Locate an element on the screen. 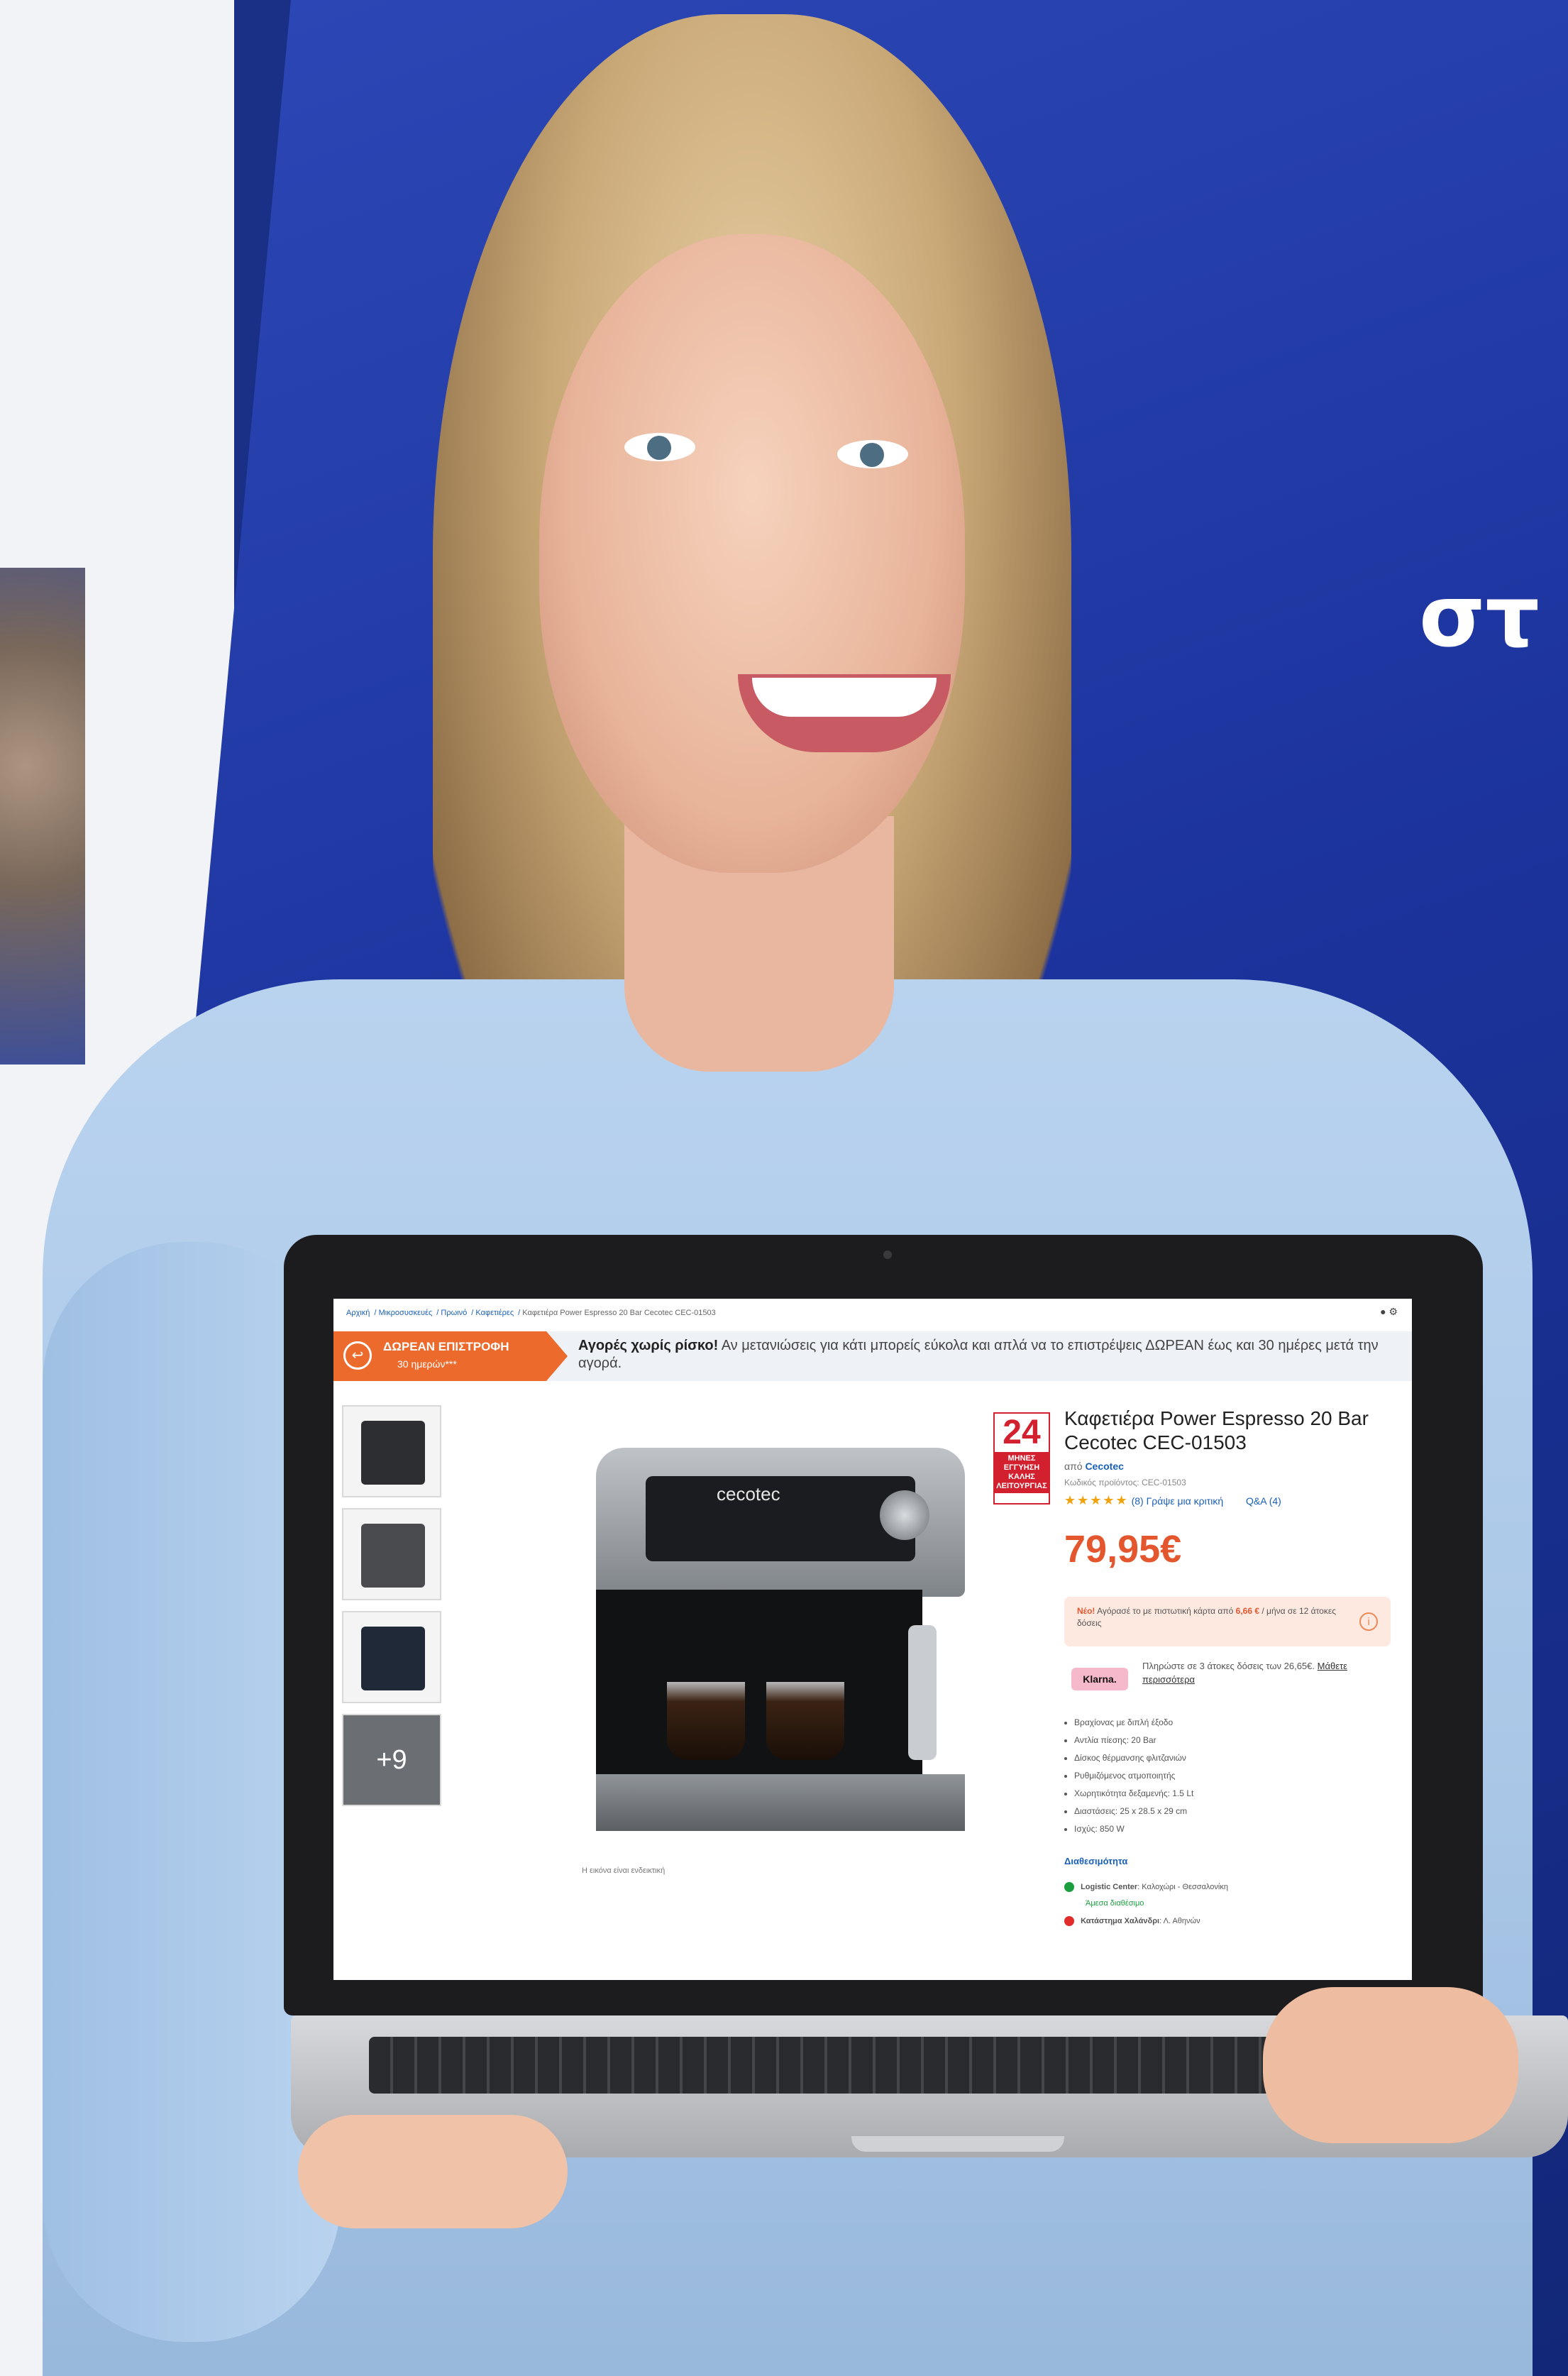 Image resolution: width=1568 pixels, height=2376 pixels. woman-face is located at coordinates (752, 554).